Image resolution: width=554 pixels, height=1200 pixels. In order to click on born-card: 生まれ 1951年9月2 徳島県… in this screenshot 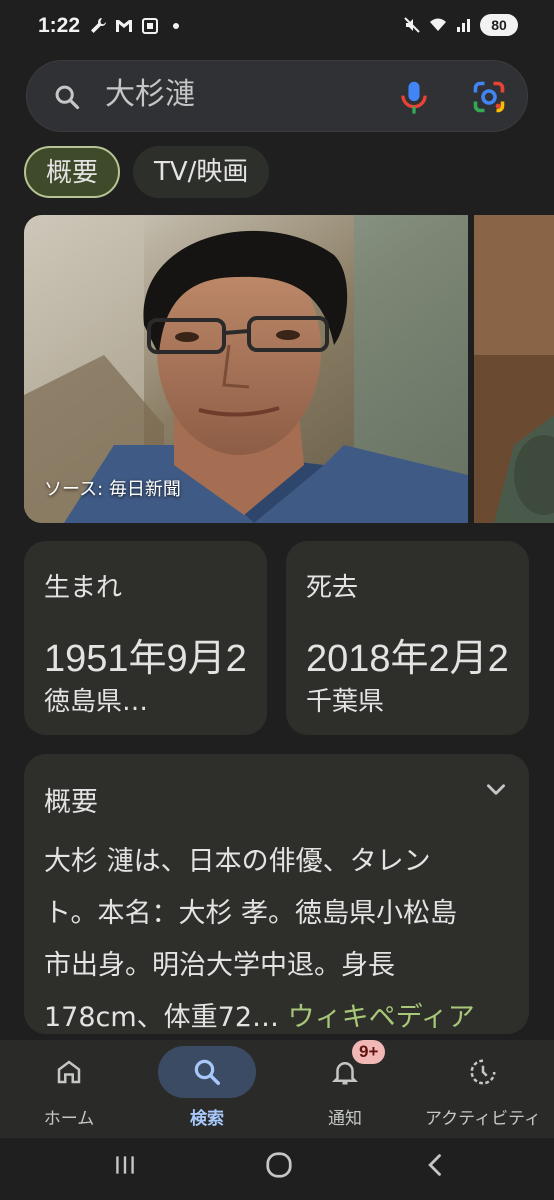, I will do `click(145, 638)`.